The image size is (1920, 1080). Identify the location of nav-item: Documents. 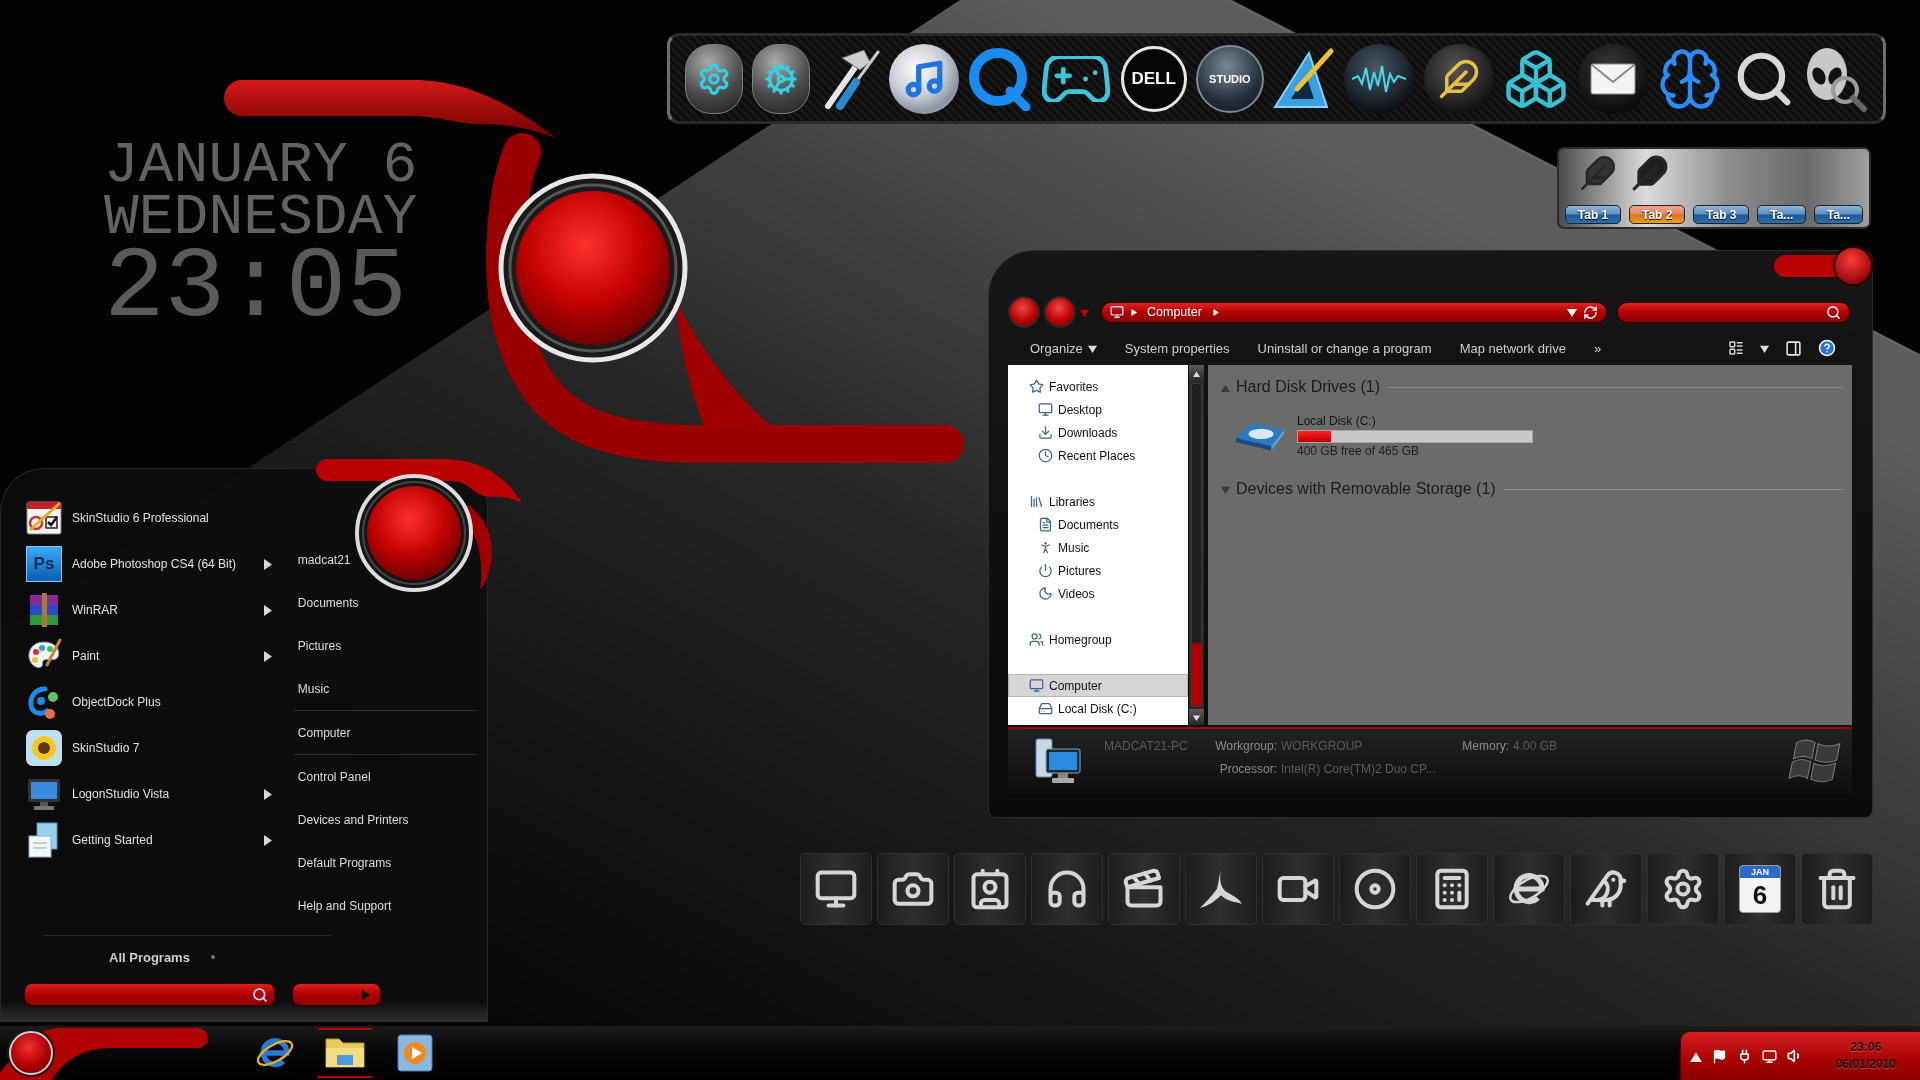
(1098, 524).